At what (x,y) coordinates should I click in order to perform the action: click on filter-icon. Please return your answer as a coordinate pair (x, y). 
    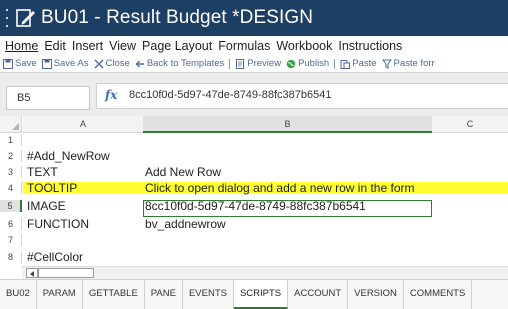
    Looking at the image, I should click on (386, 64).